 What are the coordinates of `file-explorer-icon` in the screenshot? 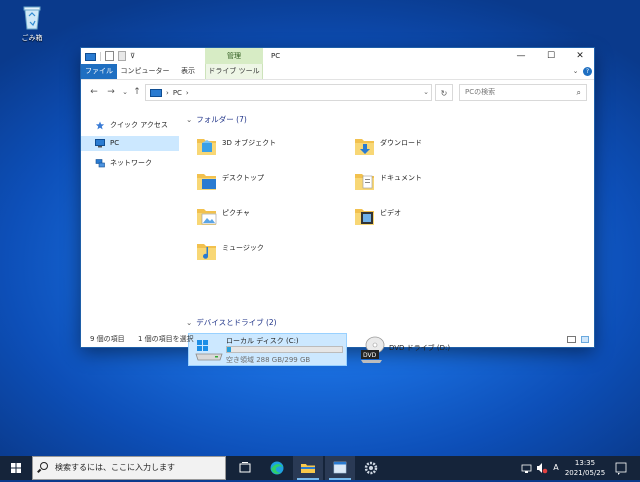 It's located at (308, 468).